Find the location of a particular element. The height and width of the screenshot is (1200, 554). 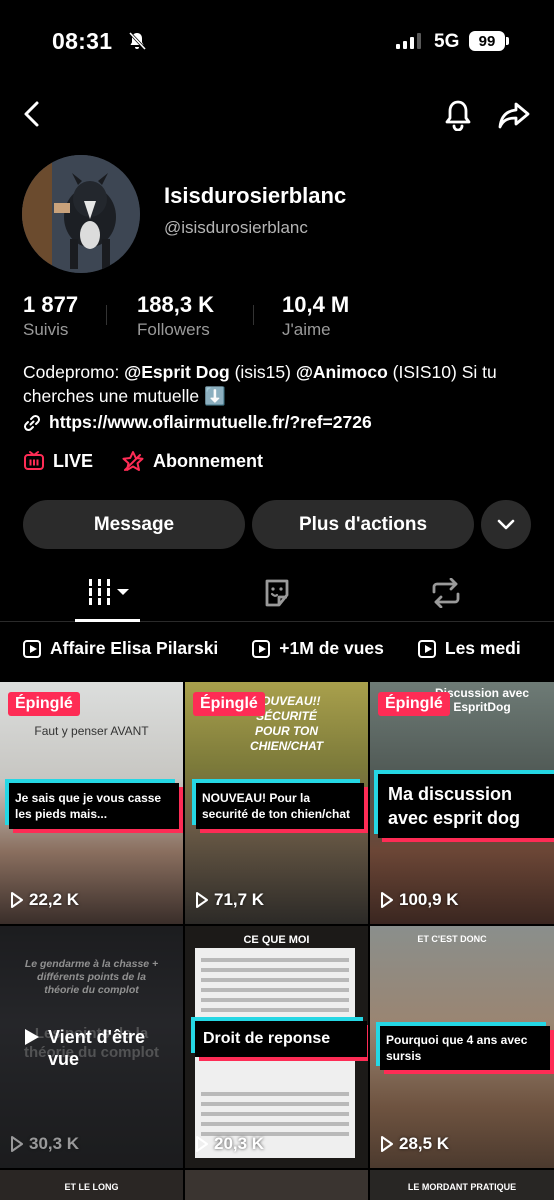

following-label: Suivis is located at coordinates (45, 330).